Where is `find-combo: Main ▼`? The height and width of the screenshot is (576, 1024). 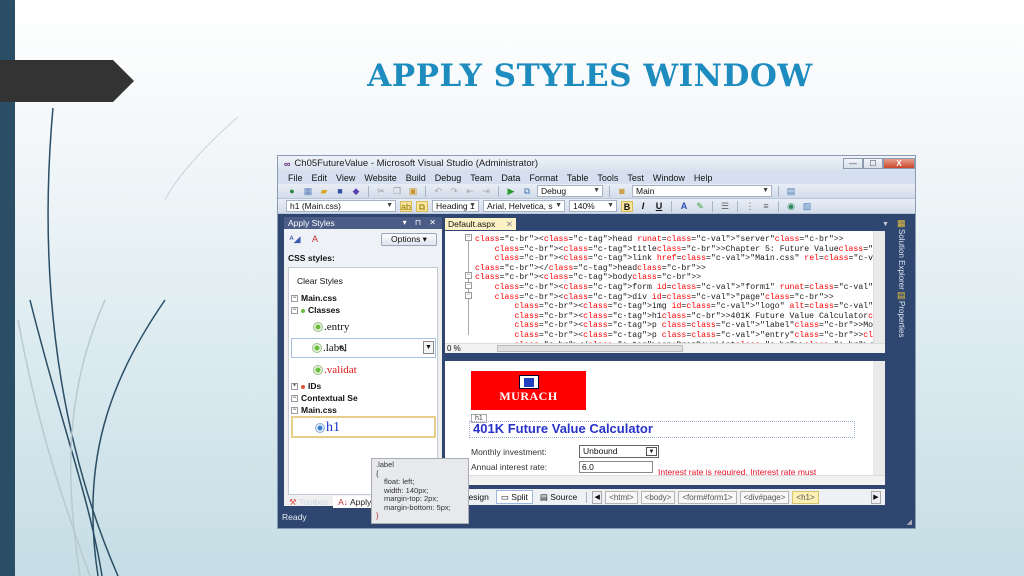 find-combo: Main ▼ is located at coordinates (702, 191).